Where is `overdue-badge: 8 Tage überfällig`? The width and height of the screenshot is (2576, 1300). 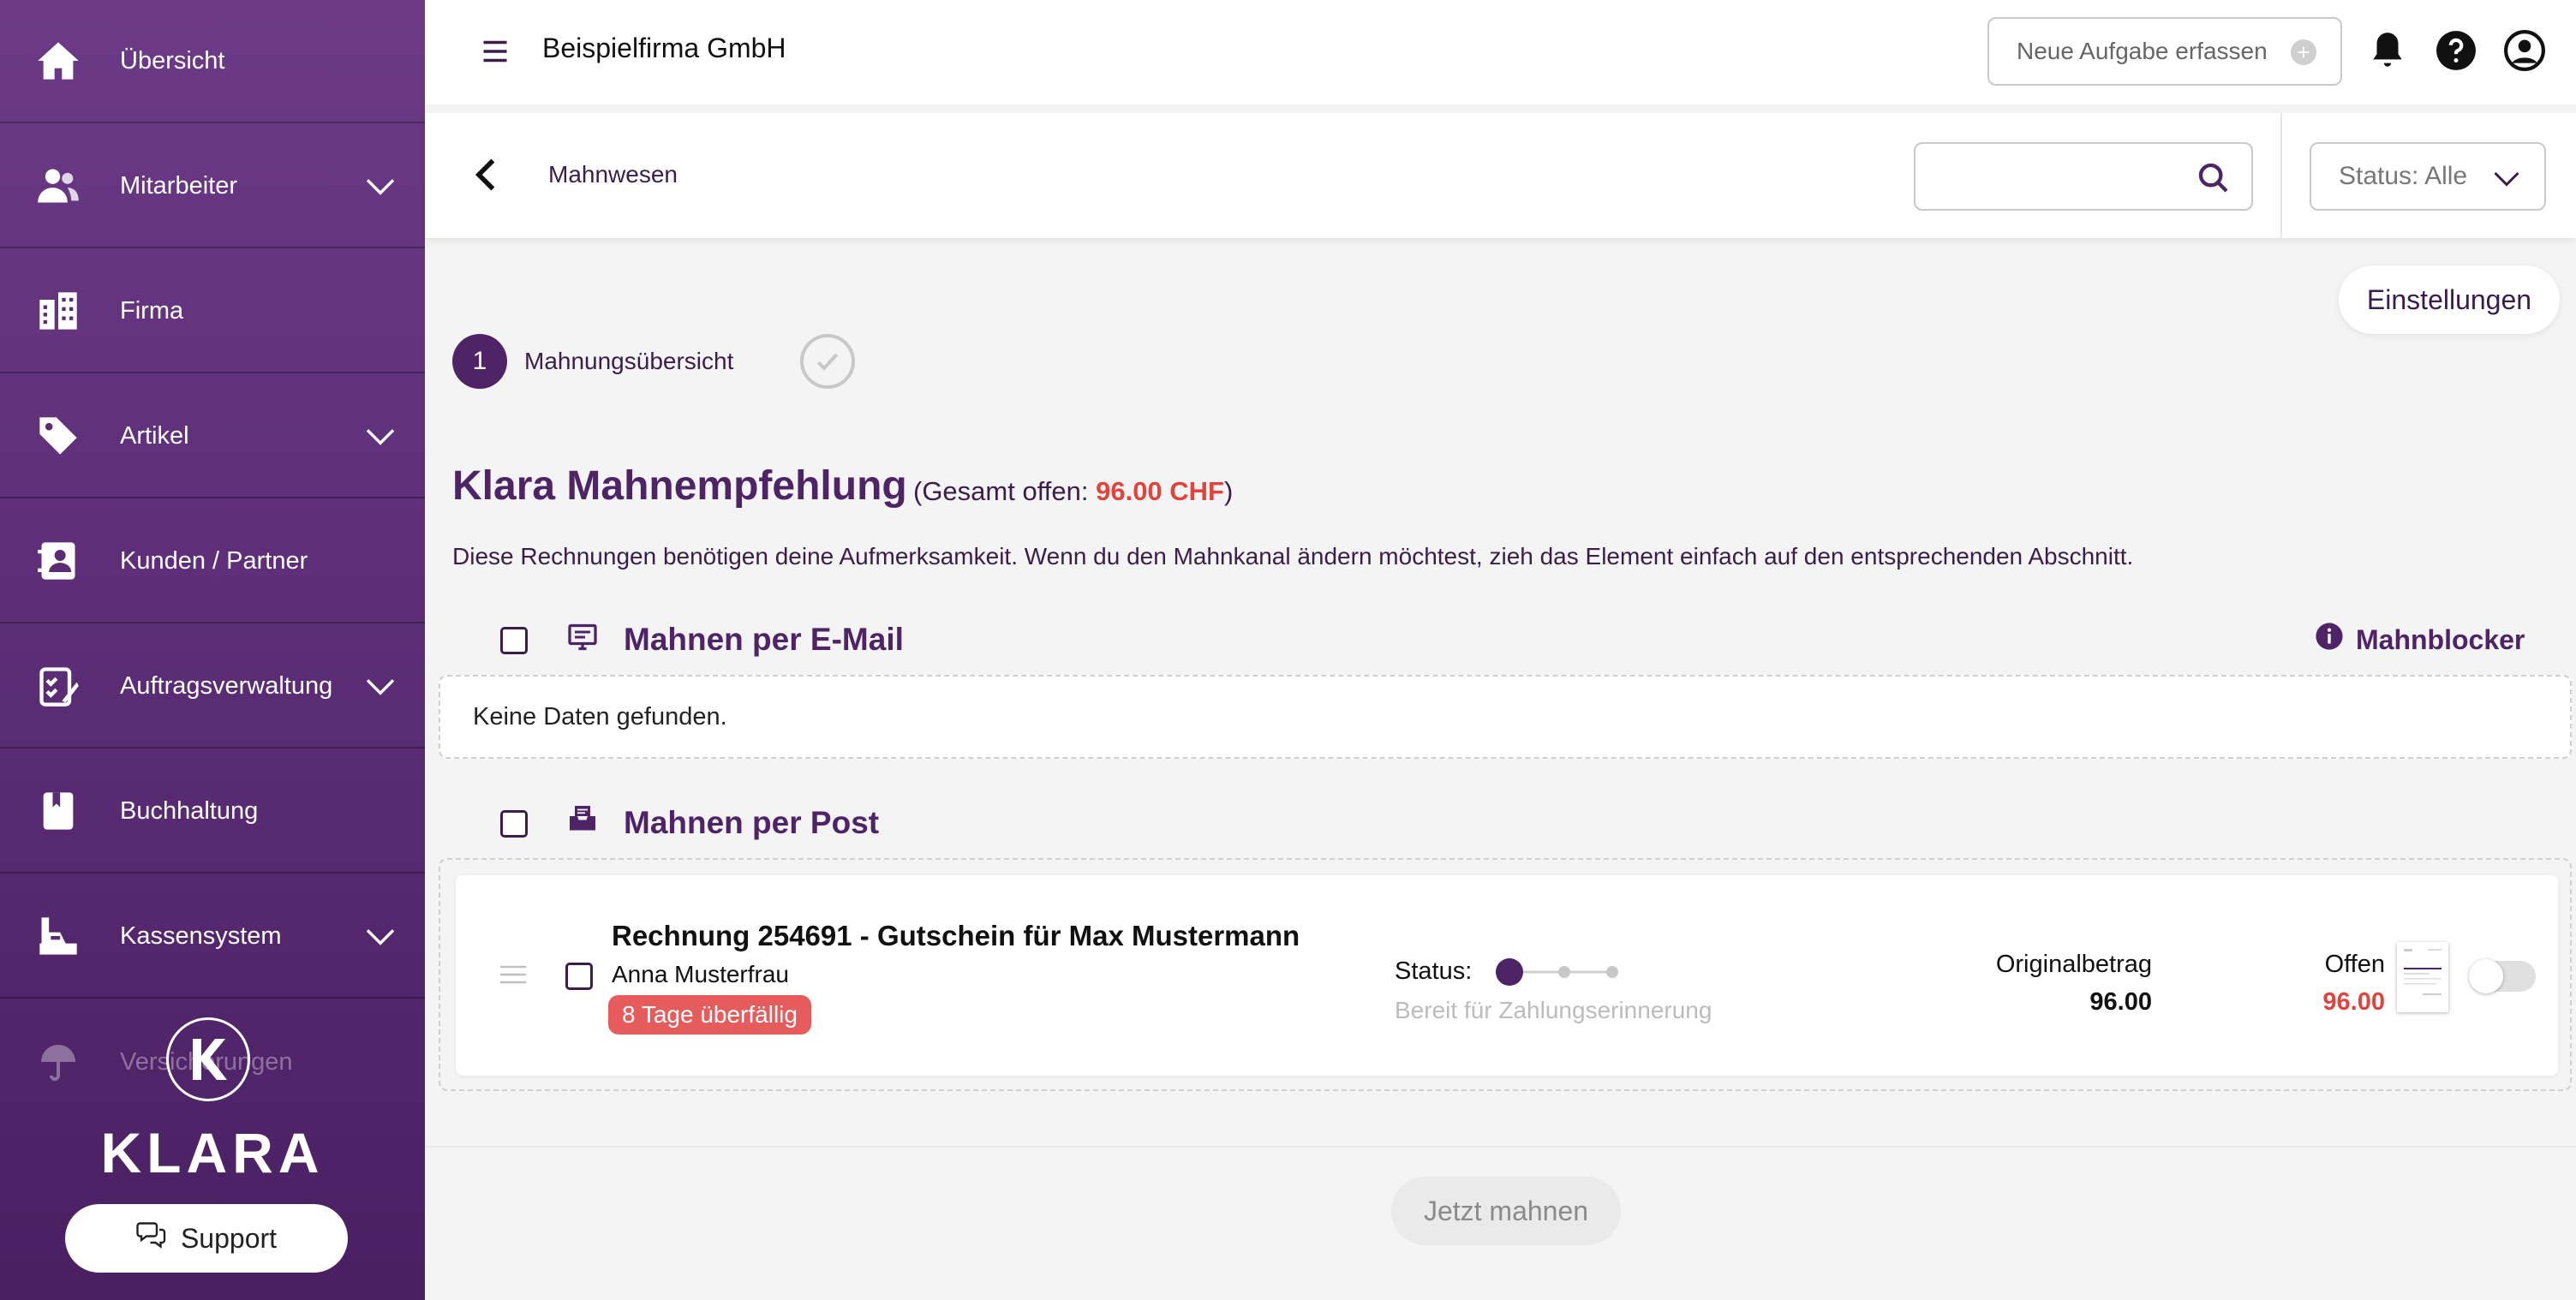 overdue-badge: 8 Tage überfällig is located at coordinates (710, 1015).